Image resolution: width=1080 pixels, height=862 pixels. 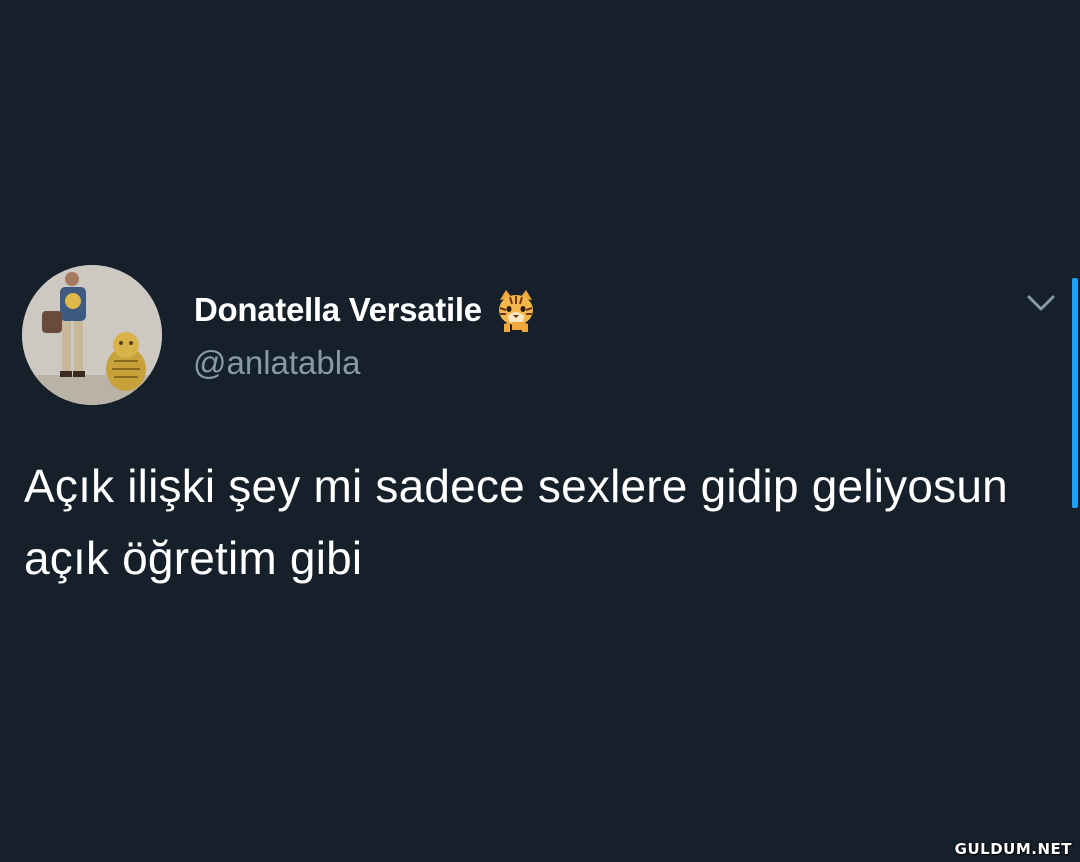 I want to click on chevron-down-icon, so click(x=1041, y=303).